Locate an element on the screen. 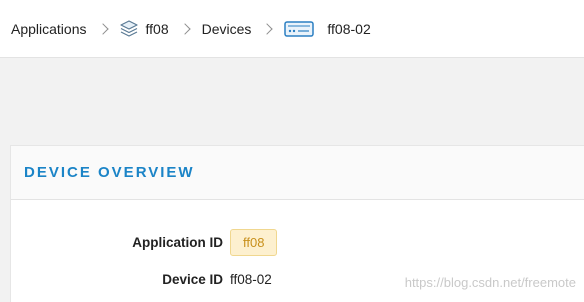  application-id-badge: ff08 is located at coordinates (254, 242).